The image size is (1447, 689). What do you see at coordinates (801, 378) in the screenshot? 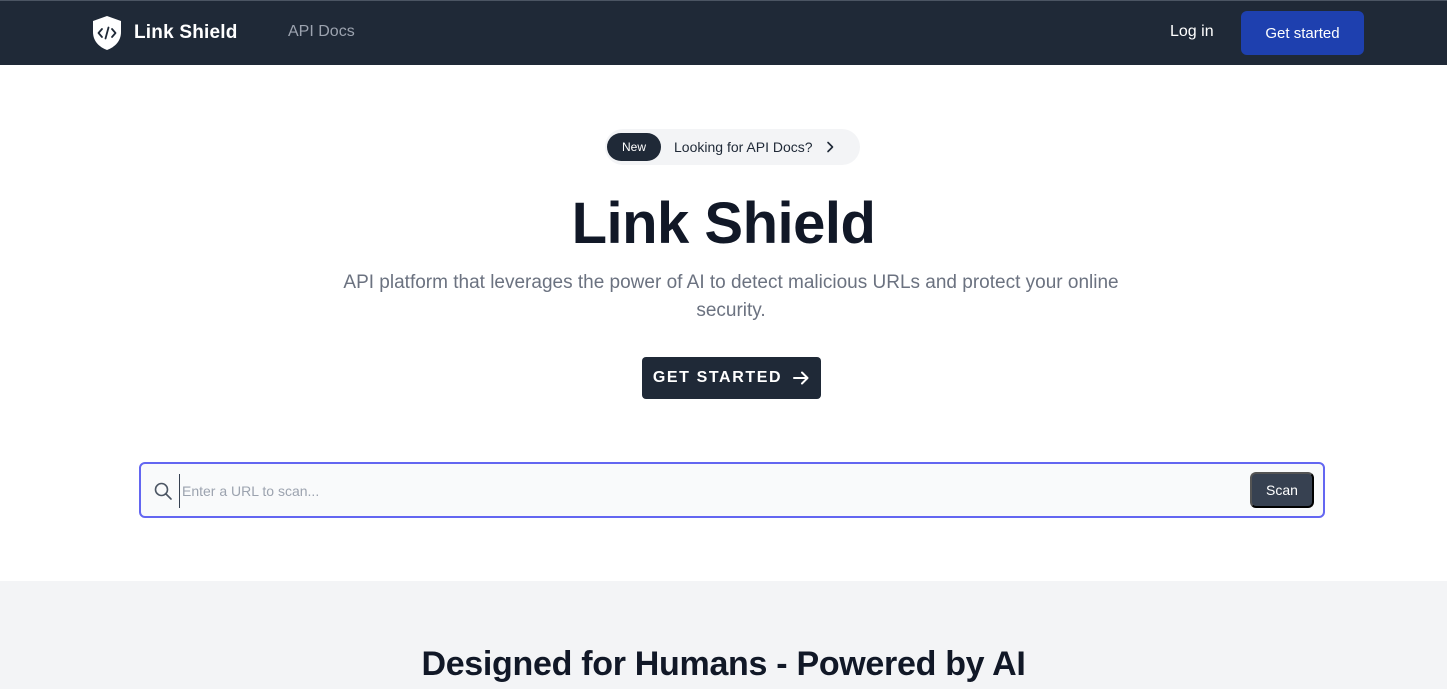
I see `arrow-right-icon` at bounding box center [801, 378].